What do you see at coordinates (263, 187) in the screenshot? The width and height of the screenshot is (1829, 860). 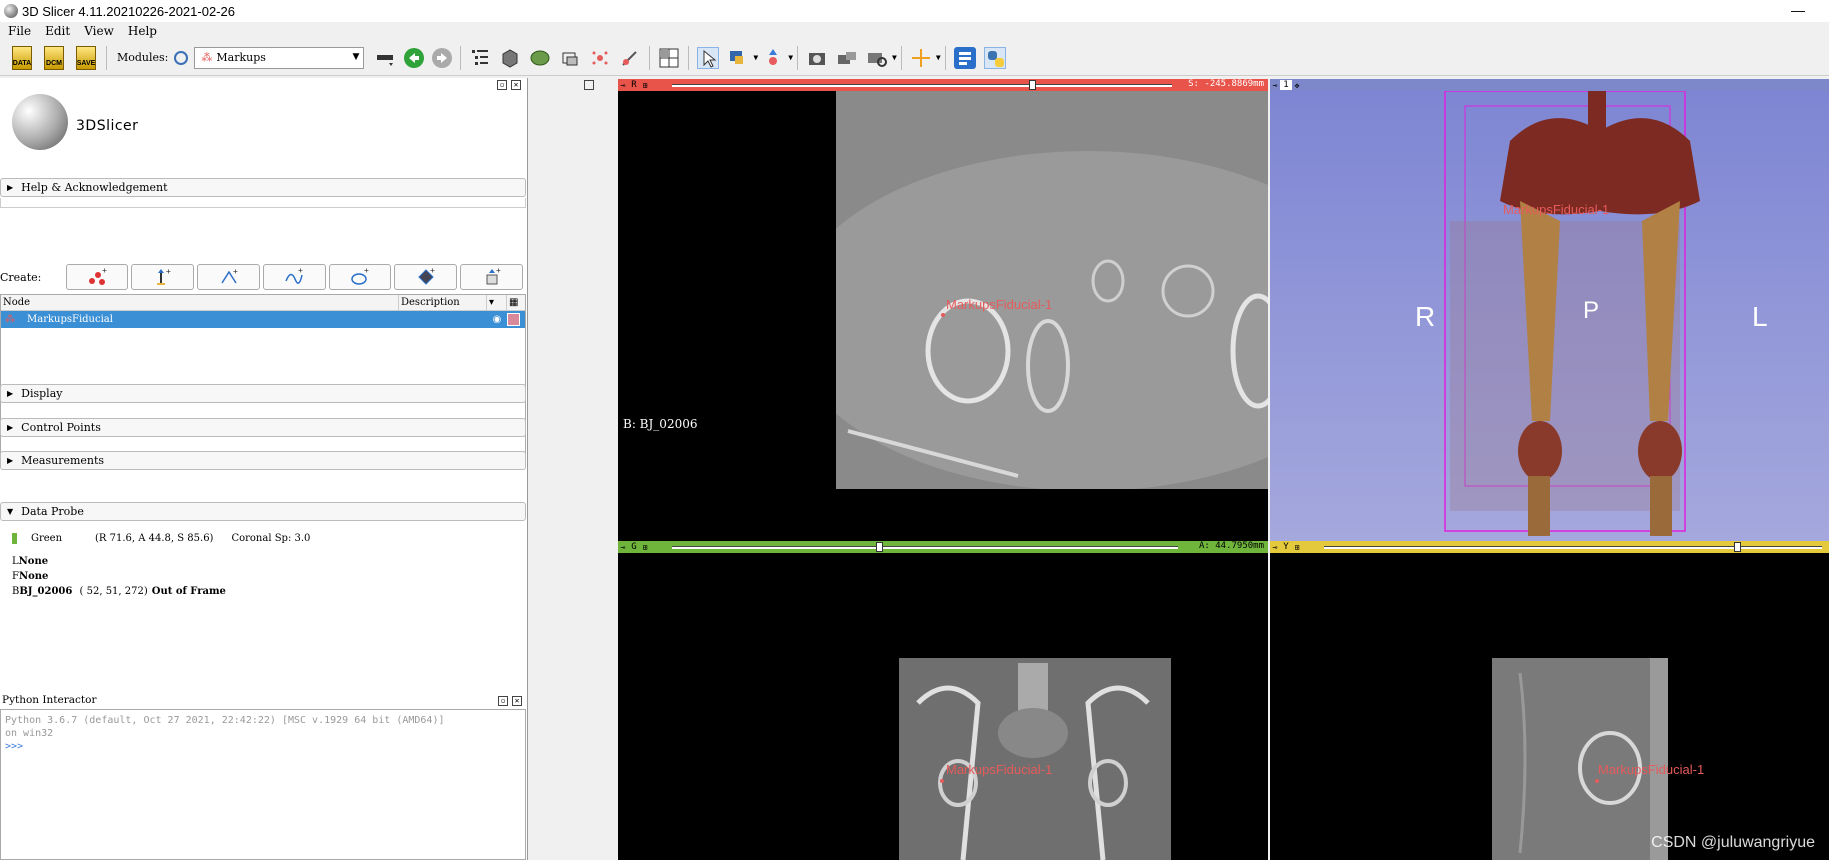 I see `help-section-header: ▶ Help & Acknowledgement` at bounding box center [263, 187].